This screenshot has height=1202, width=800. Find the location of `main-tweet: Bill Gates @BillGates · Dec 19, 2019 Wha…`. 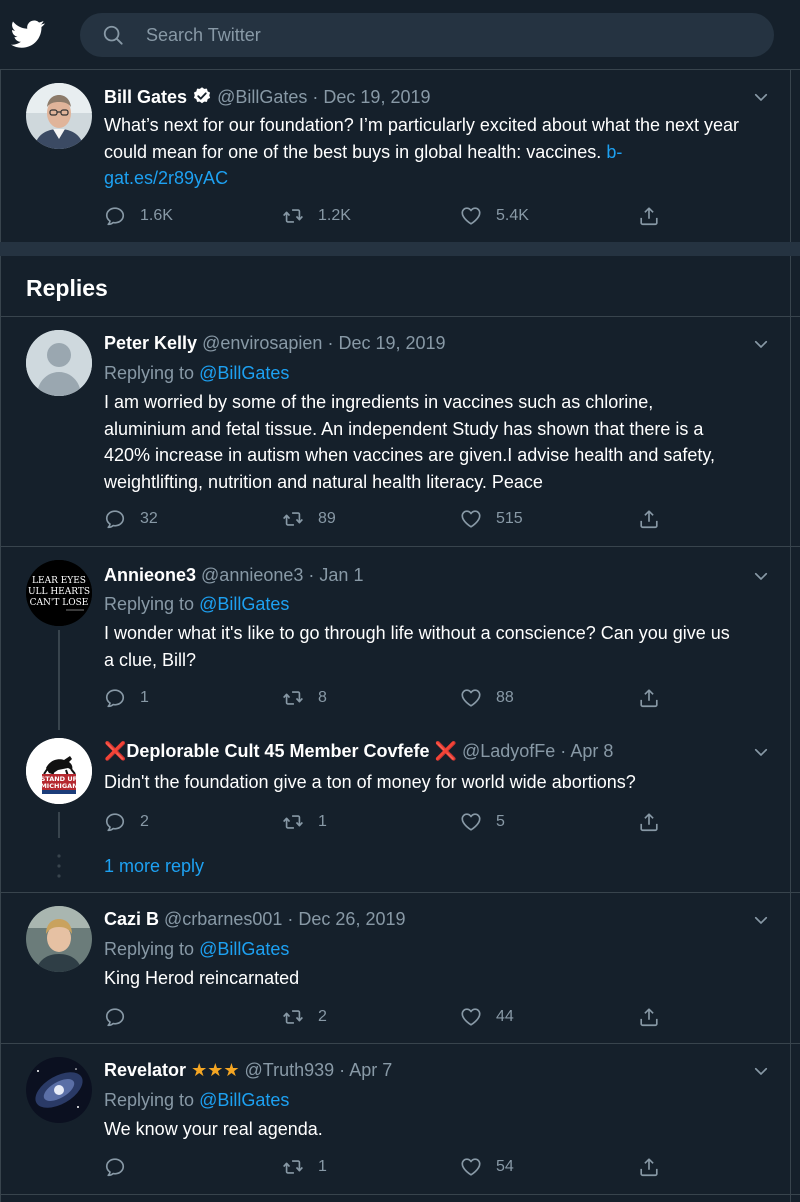

main-tweet: Bill Gates @BillGates · Dec 19, 2019 Wha… is located at coordinates (400, 156).